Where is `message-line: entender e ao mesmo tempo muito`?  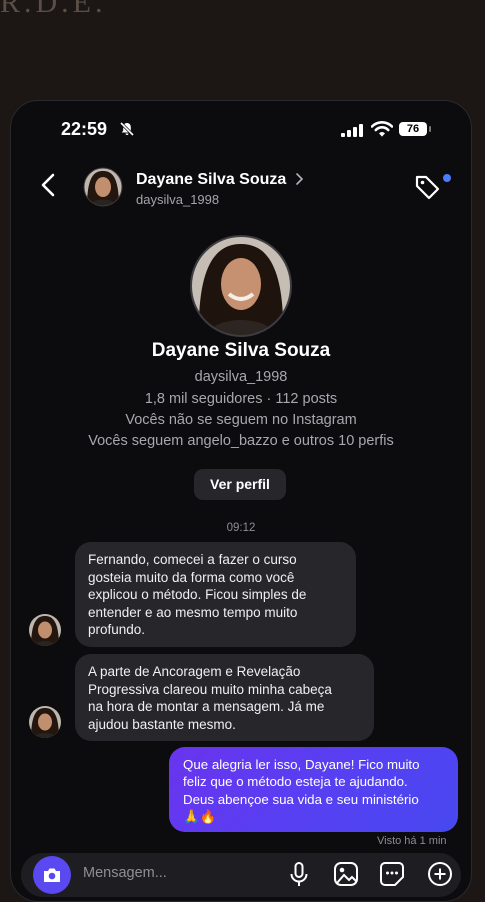
message-line: entender e ao mesmo tempo muito is located at coordinates (193, 612).